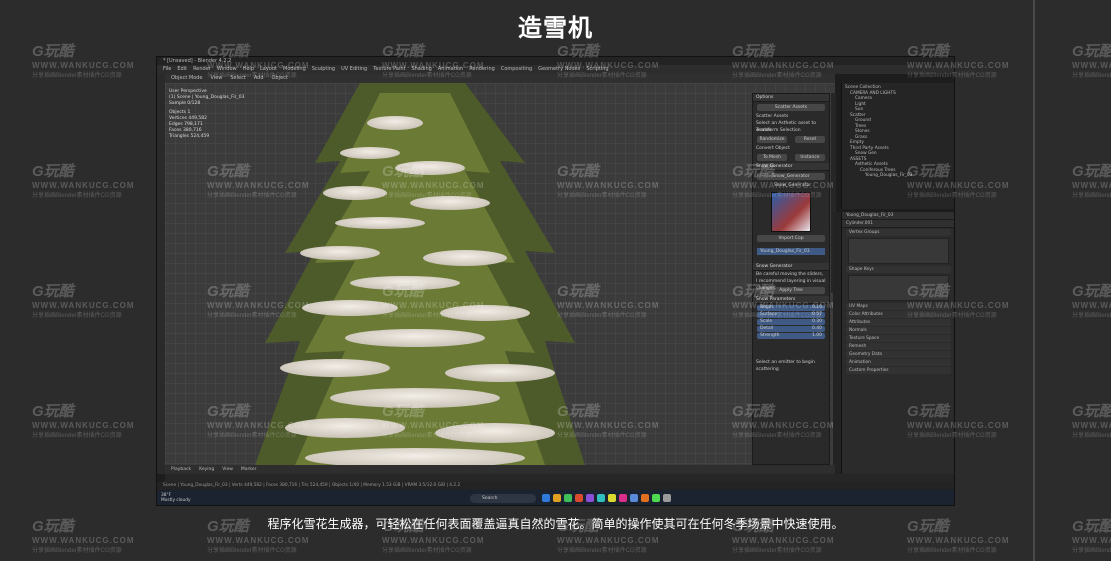 This screenshot has height=561, width=1111. I want to click on properties-section: Normals, so click(898, 330).